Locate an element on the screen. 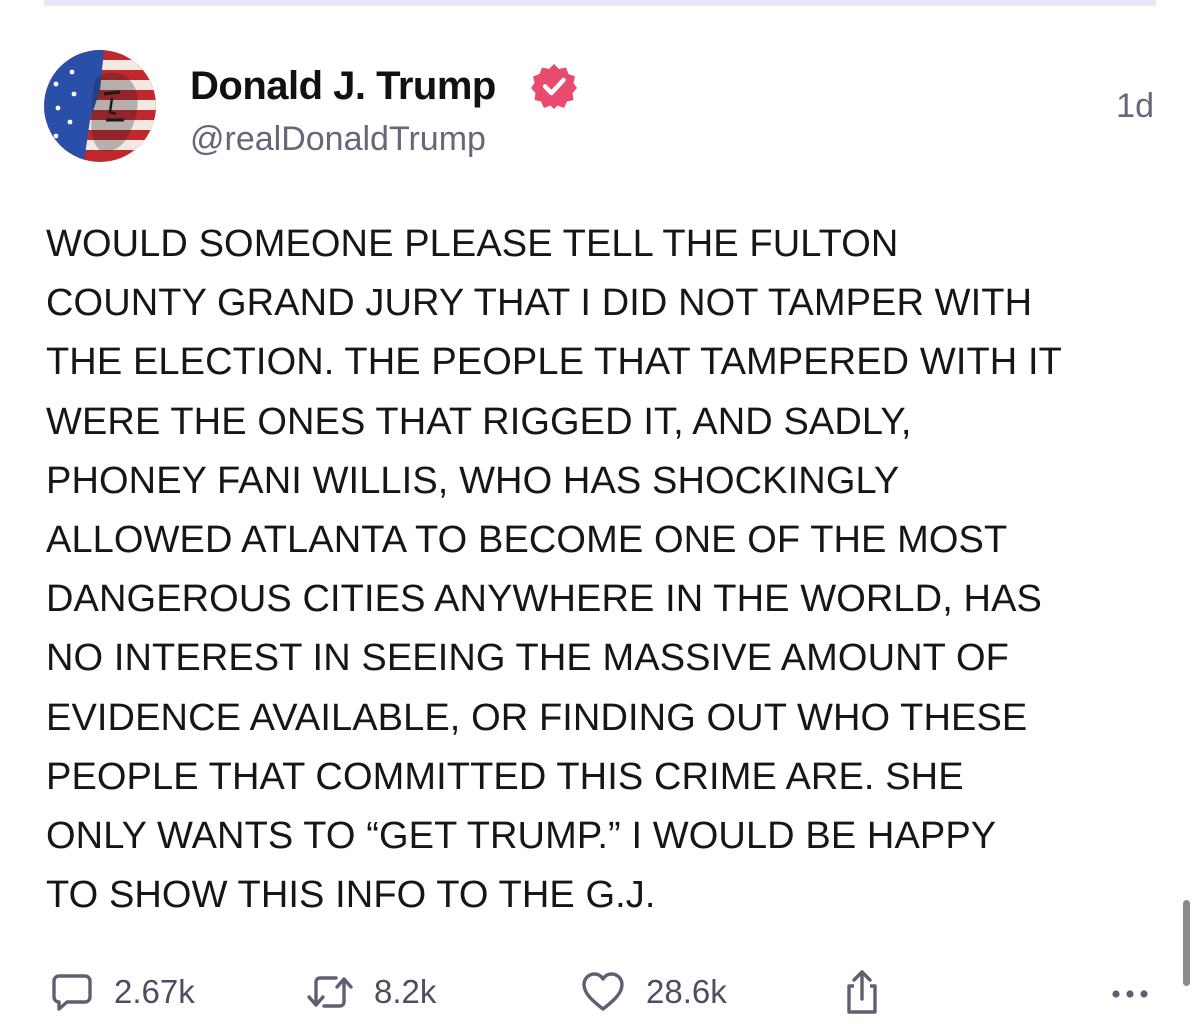 The image size is (1200, 1024). reply-button: 2.67k is located at coordinates (122, 992).